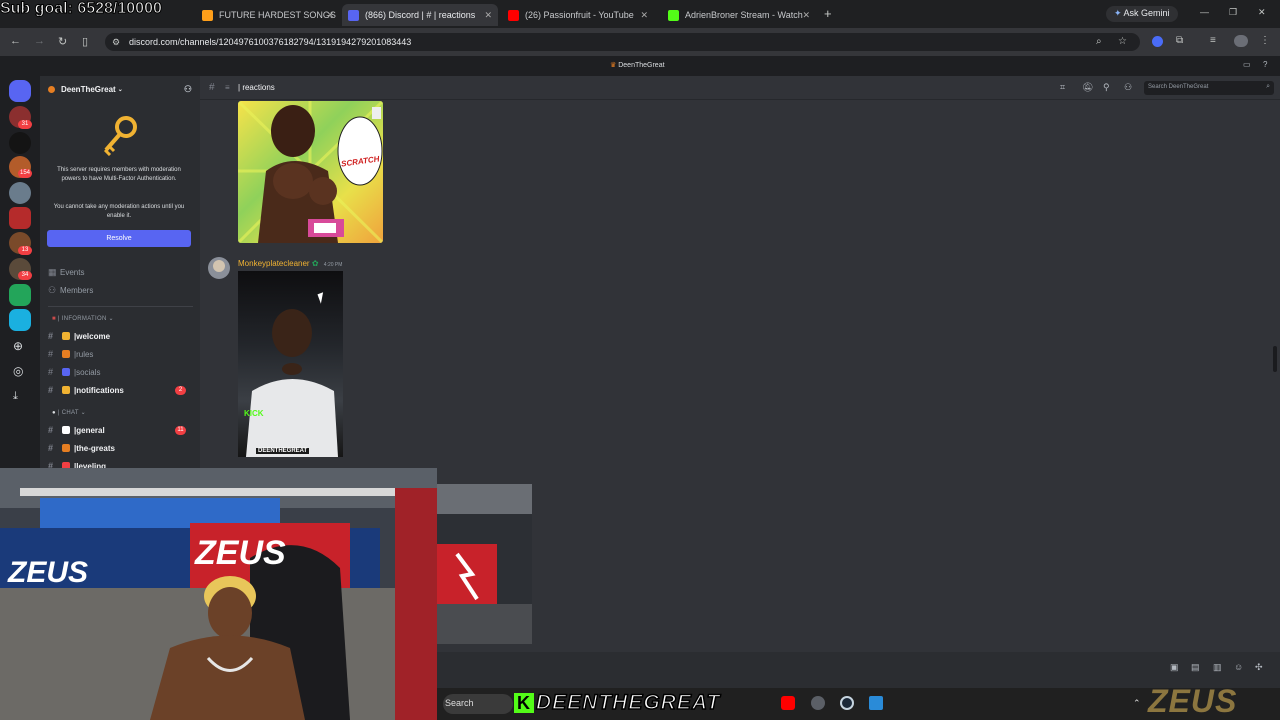  I want to click on taskbar-search-input: Search, so click(478, 704).